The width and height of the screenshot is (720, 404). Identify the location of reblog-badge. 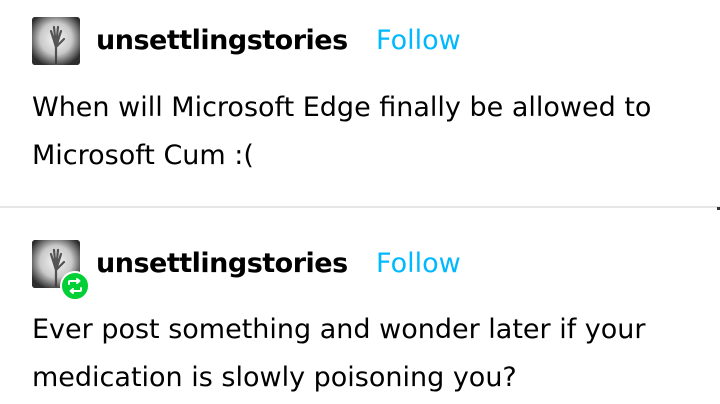
(75, 286).